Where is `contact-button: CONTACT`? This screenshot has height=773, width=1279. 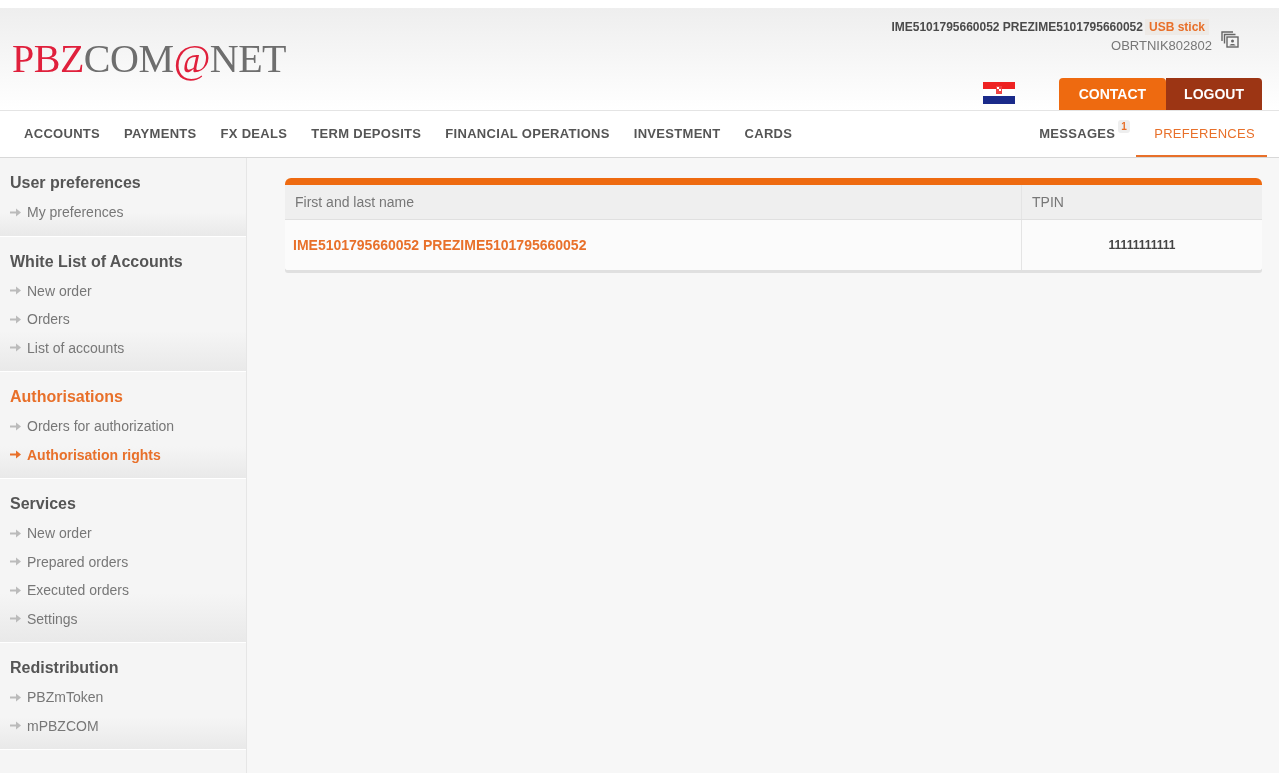
contact-button: CONTACT is located at coordinates (1112, 94).